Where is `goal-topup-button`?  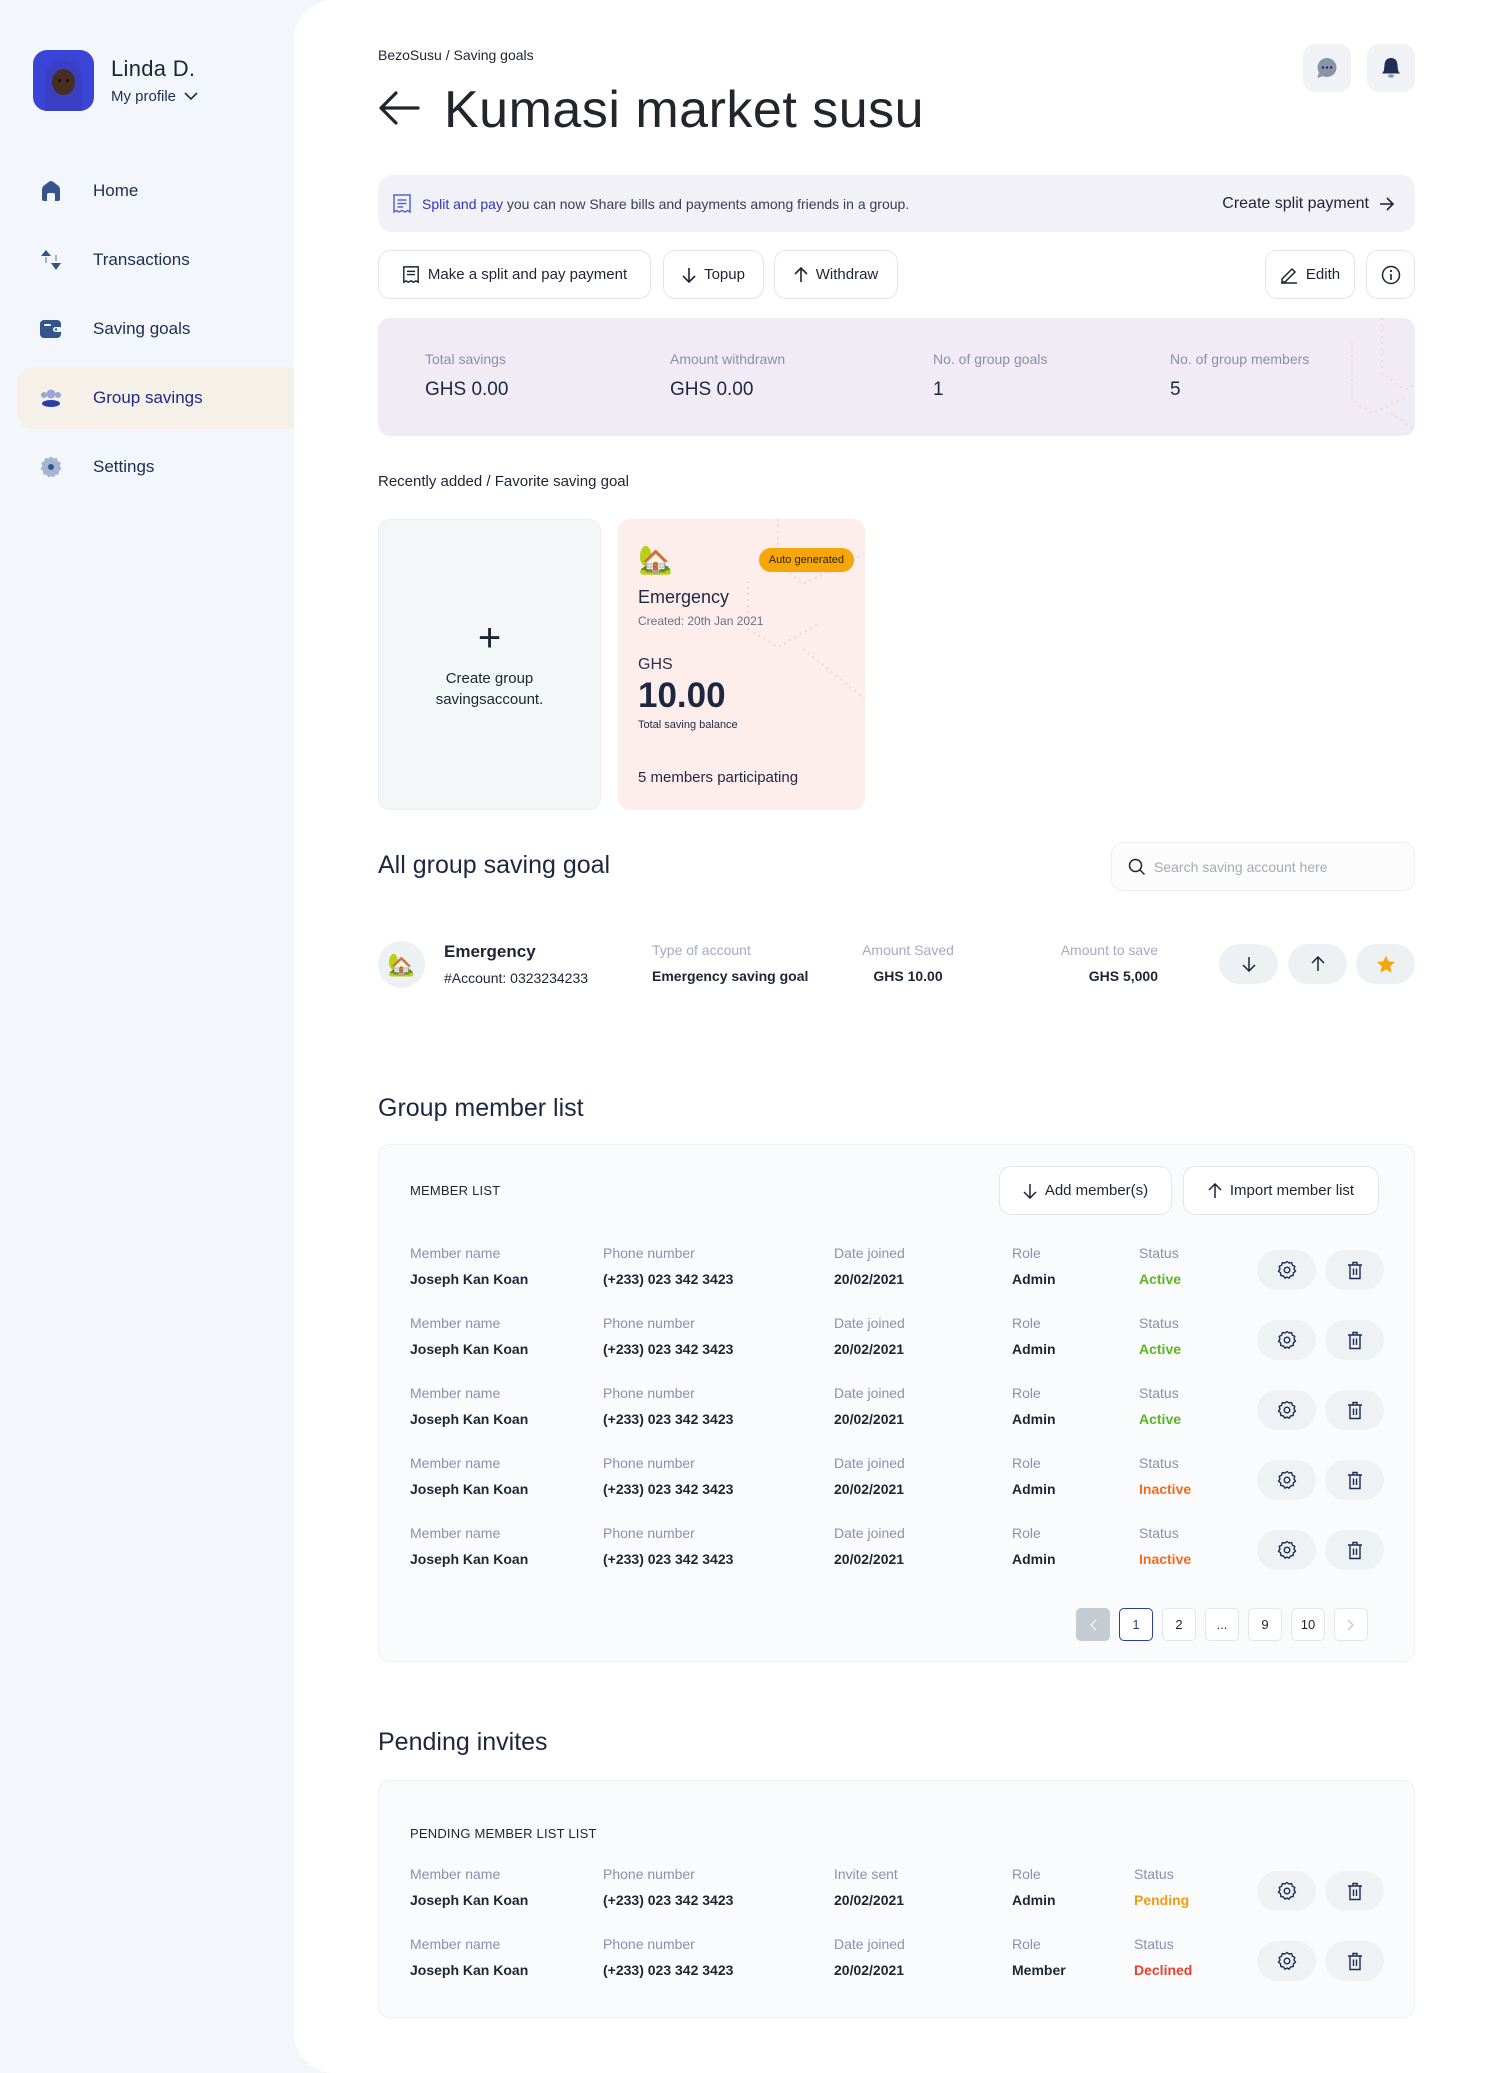 goal-topup-button is located at coordinates (1248, 964).